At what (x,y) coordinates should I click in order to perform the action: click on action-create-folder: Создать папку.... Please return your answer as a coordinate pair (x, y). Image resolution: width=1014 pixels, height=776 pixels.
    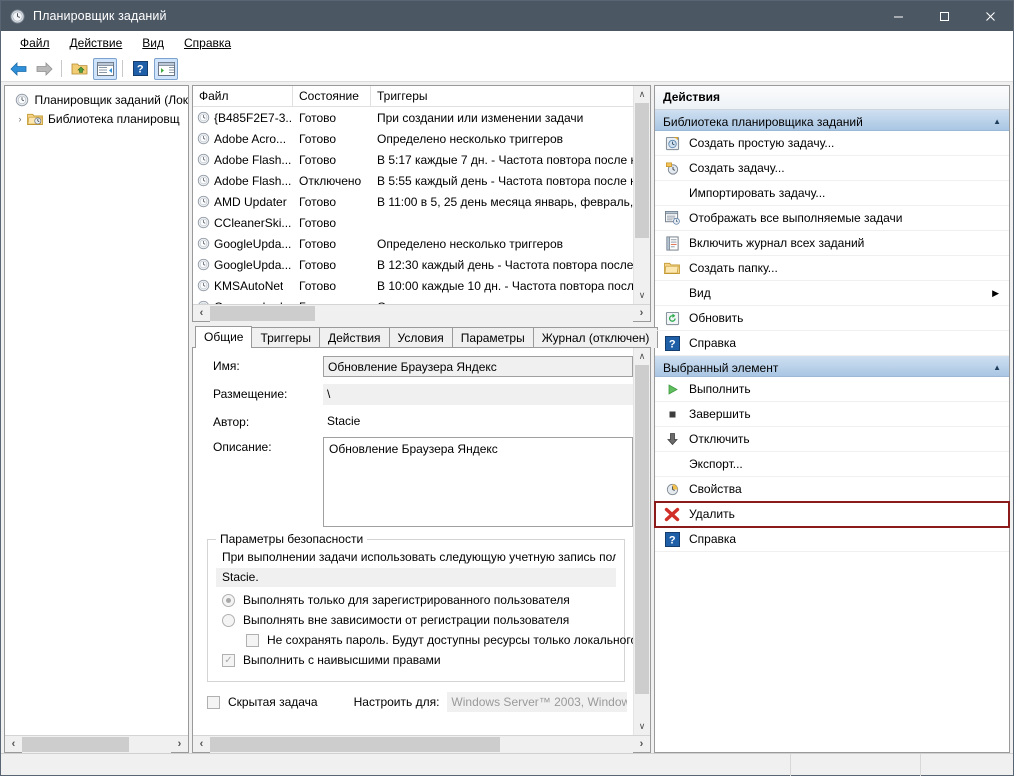
    Looking at the image, I should click on (832, 268).